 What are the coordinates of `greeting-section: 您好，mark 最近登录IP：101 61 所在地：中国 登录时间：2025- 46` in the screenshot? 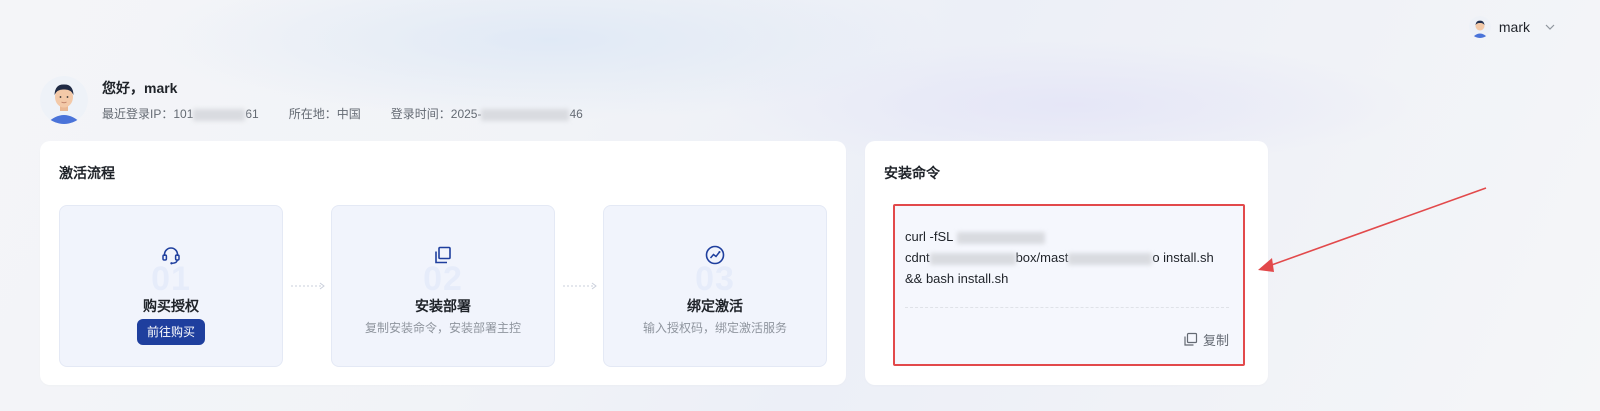 It's located at (311, 100).